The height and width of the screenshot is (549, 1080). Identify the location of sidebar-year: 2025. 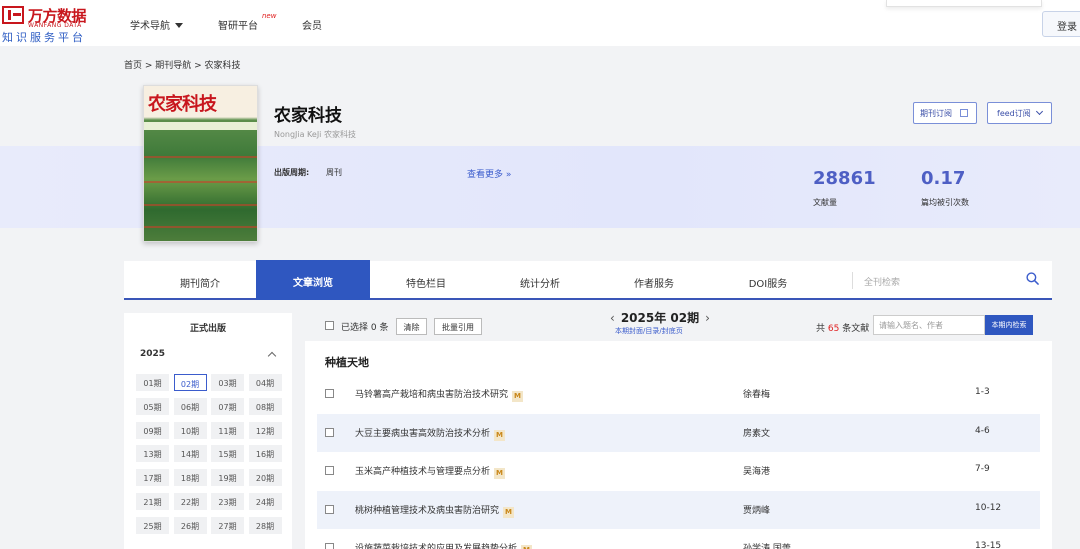
(152, 354).